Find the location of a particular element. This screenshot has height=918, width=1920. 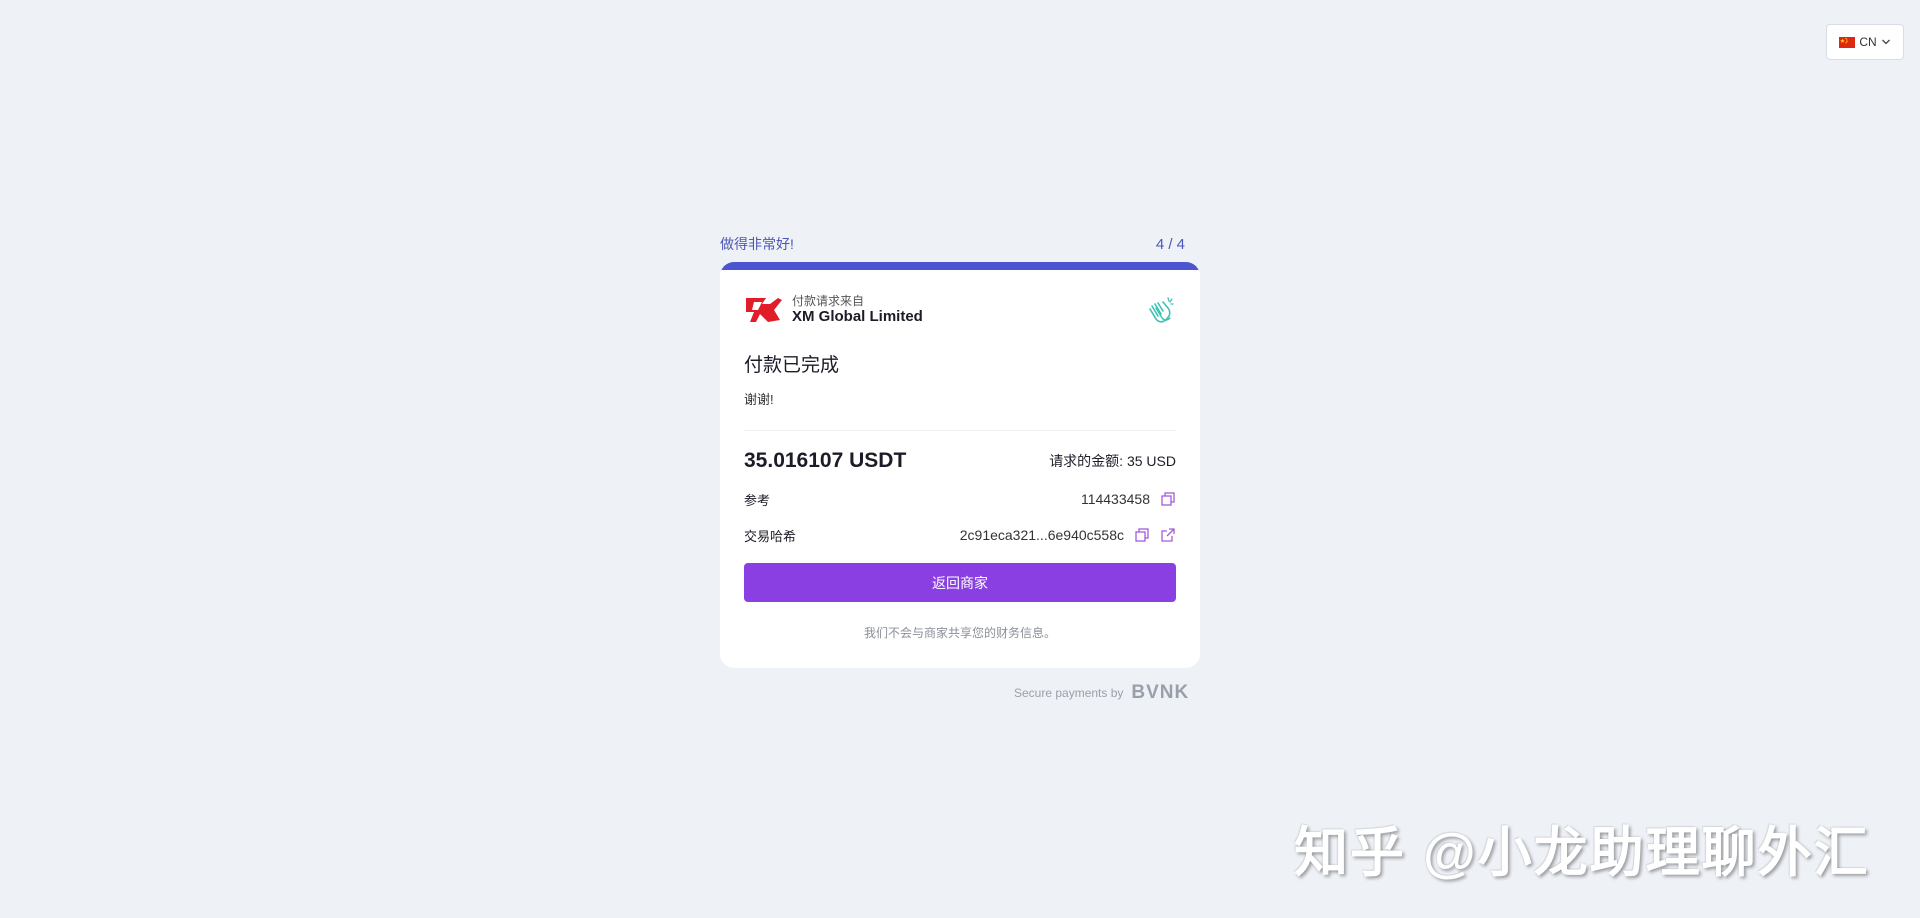

transaction-row: 交易哈希 2c91eca321...6e940c558c is located at coordinates (960, 535).